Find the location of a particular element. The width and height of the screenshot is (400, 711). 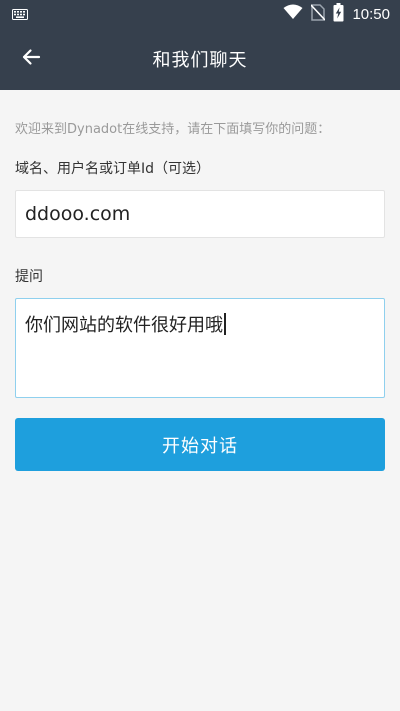

keyboard-icon is located at coordinates (20, 14).